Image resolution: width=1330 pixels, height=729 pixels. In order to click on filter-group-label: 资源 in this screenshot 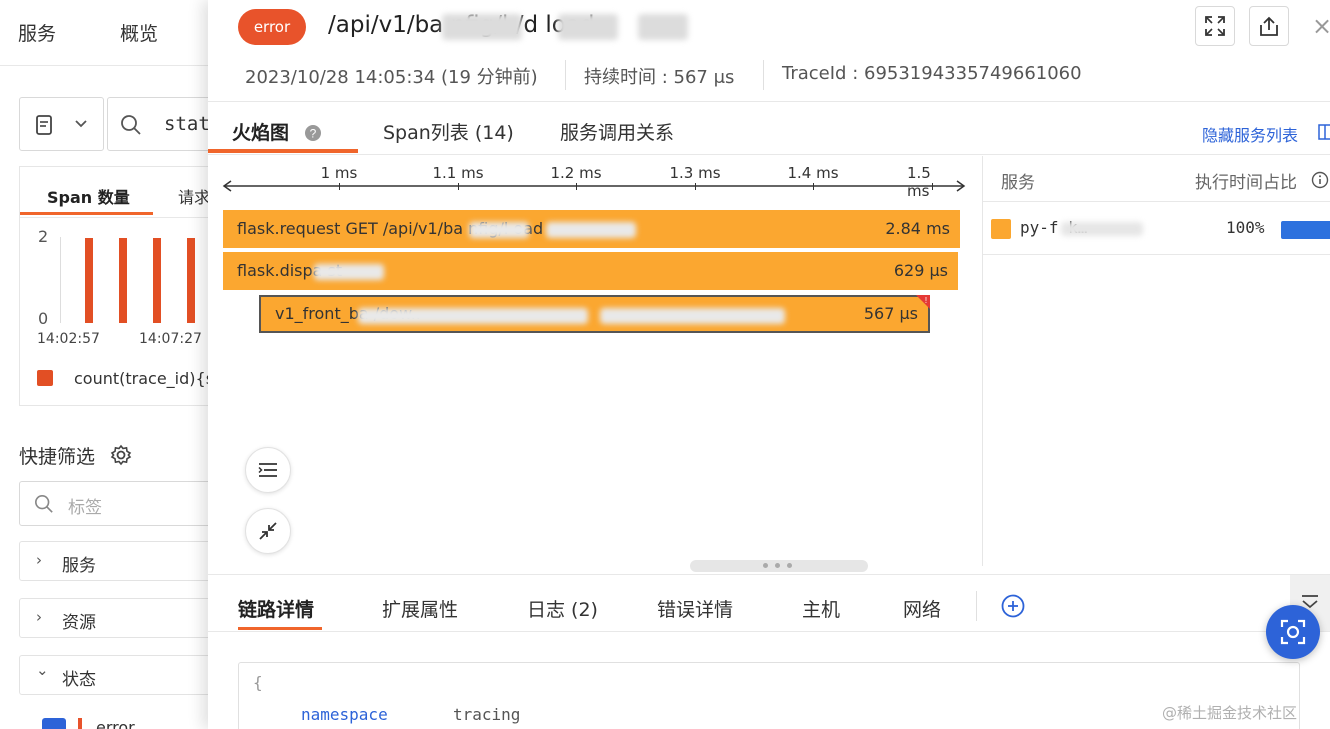, I will do `click(79, 623)`.